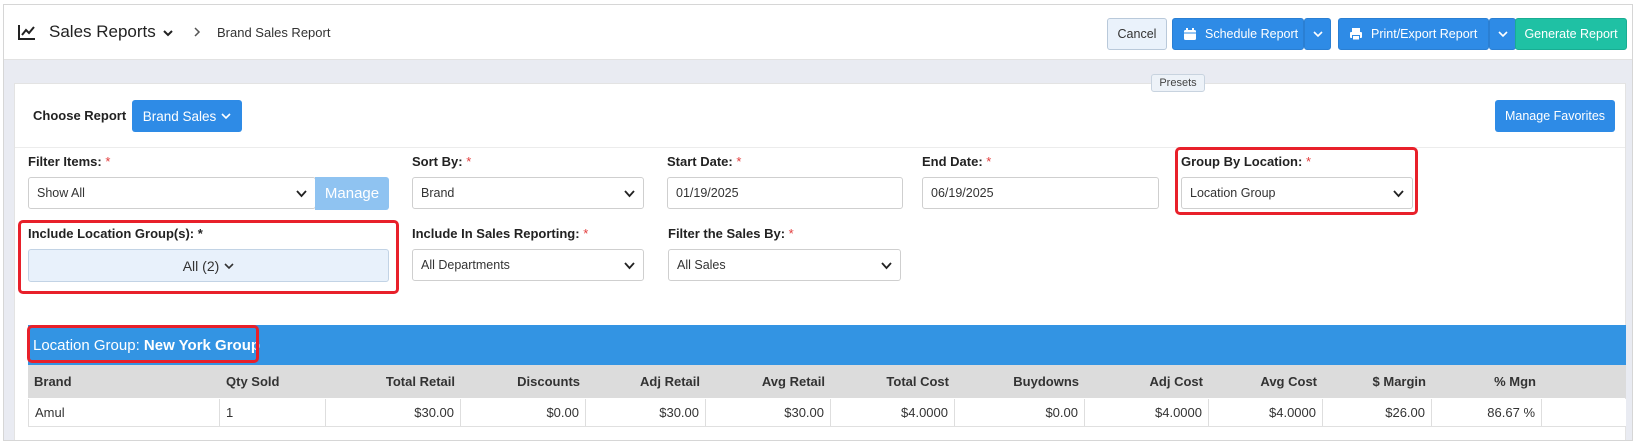 This screenshot has width=1638, height=445. I want to click on print-export-label: Print/Export Report, so click(1424, 34).